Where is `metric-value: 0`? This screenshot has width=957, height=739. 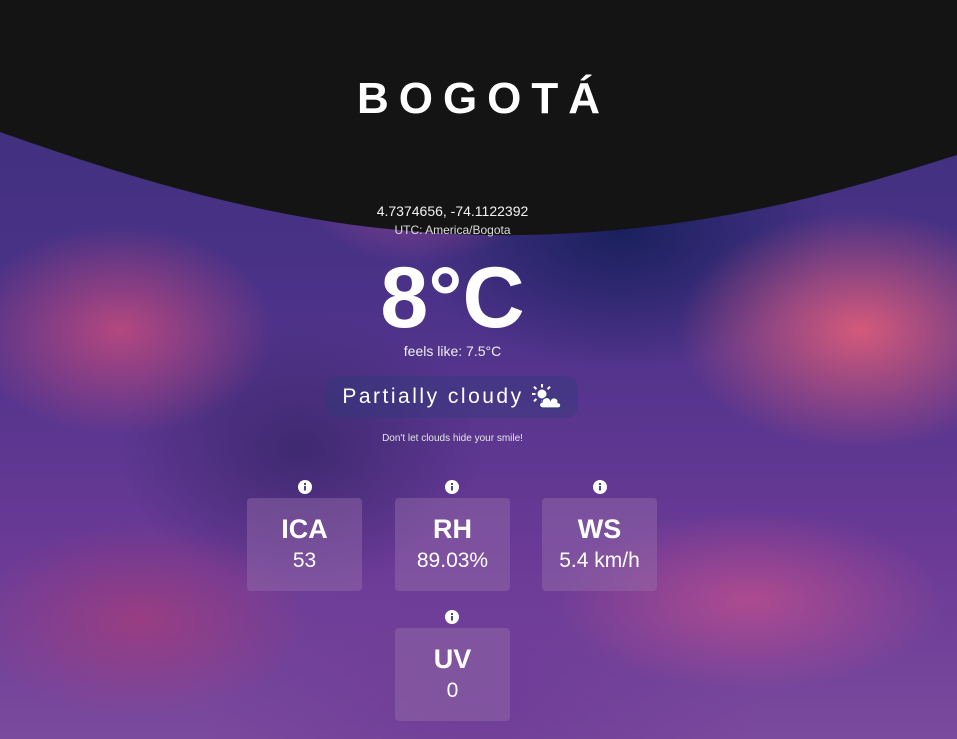
metric-value: 0 is located at coordinates (452, 690).